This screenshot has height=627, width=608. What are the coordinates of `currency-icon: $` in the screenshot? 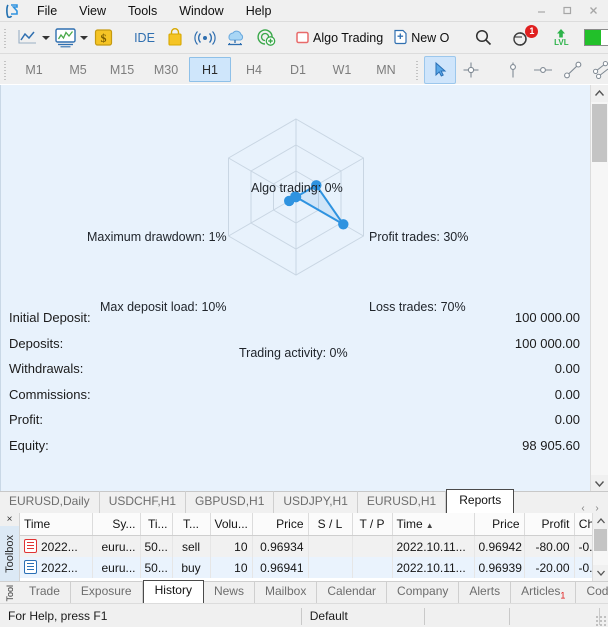 It's located at (103, 38).